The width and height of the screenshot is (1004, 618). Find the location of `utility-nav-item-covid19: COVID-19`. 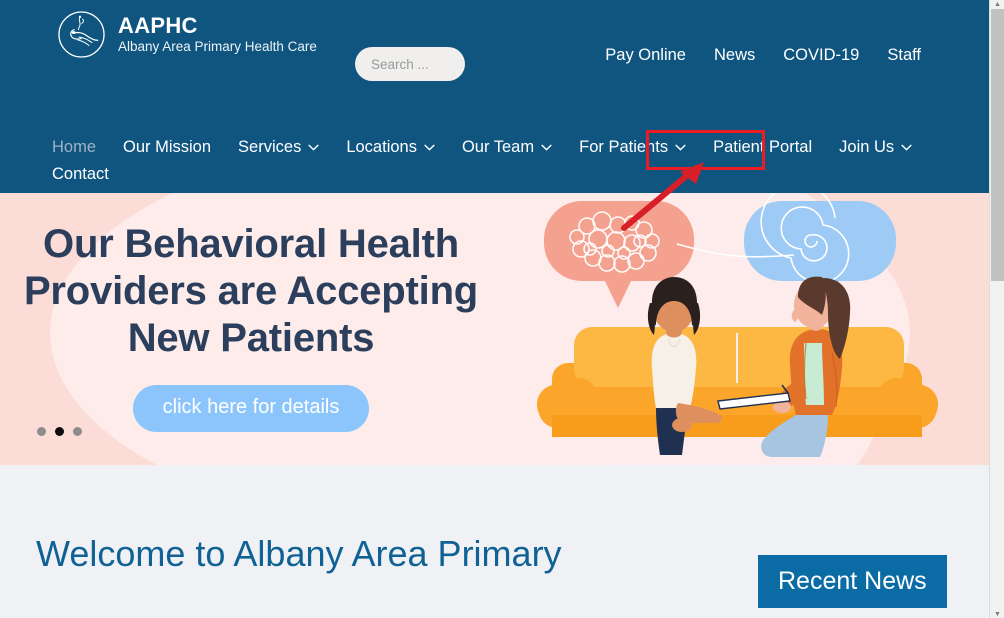

utility-nav-item-covid19: COVID-19 is located at coordinates (821, 55).